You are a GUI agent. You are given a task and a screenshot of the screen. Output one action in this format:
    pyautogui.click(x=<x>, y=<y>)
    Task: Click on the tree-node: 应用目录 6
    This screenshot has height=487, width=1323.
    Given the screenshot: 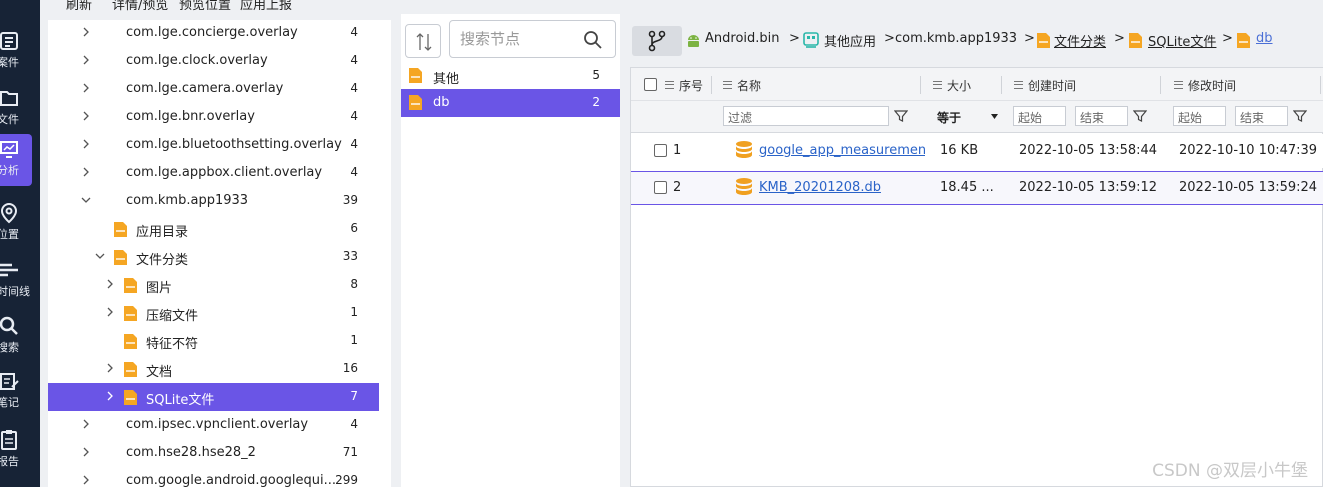 What is the action you would take?
    pyautogui.click(x=213, y=229)
    